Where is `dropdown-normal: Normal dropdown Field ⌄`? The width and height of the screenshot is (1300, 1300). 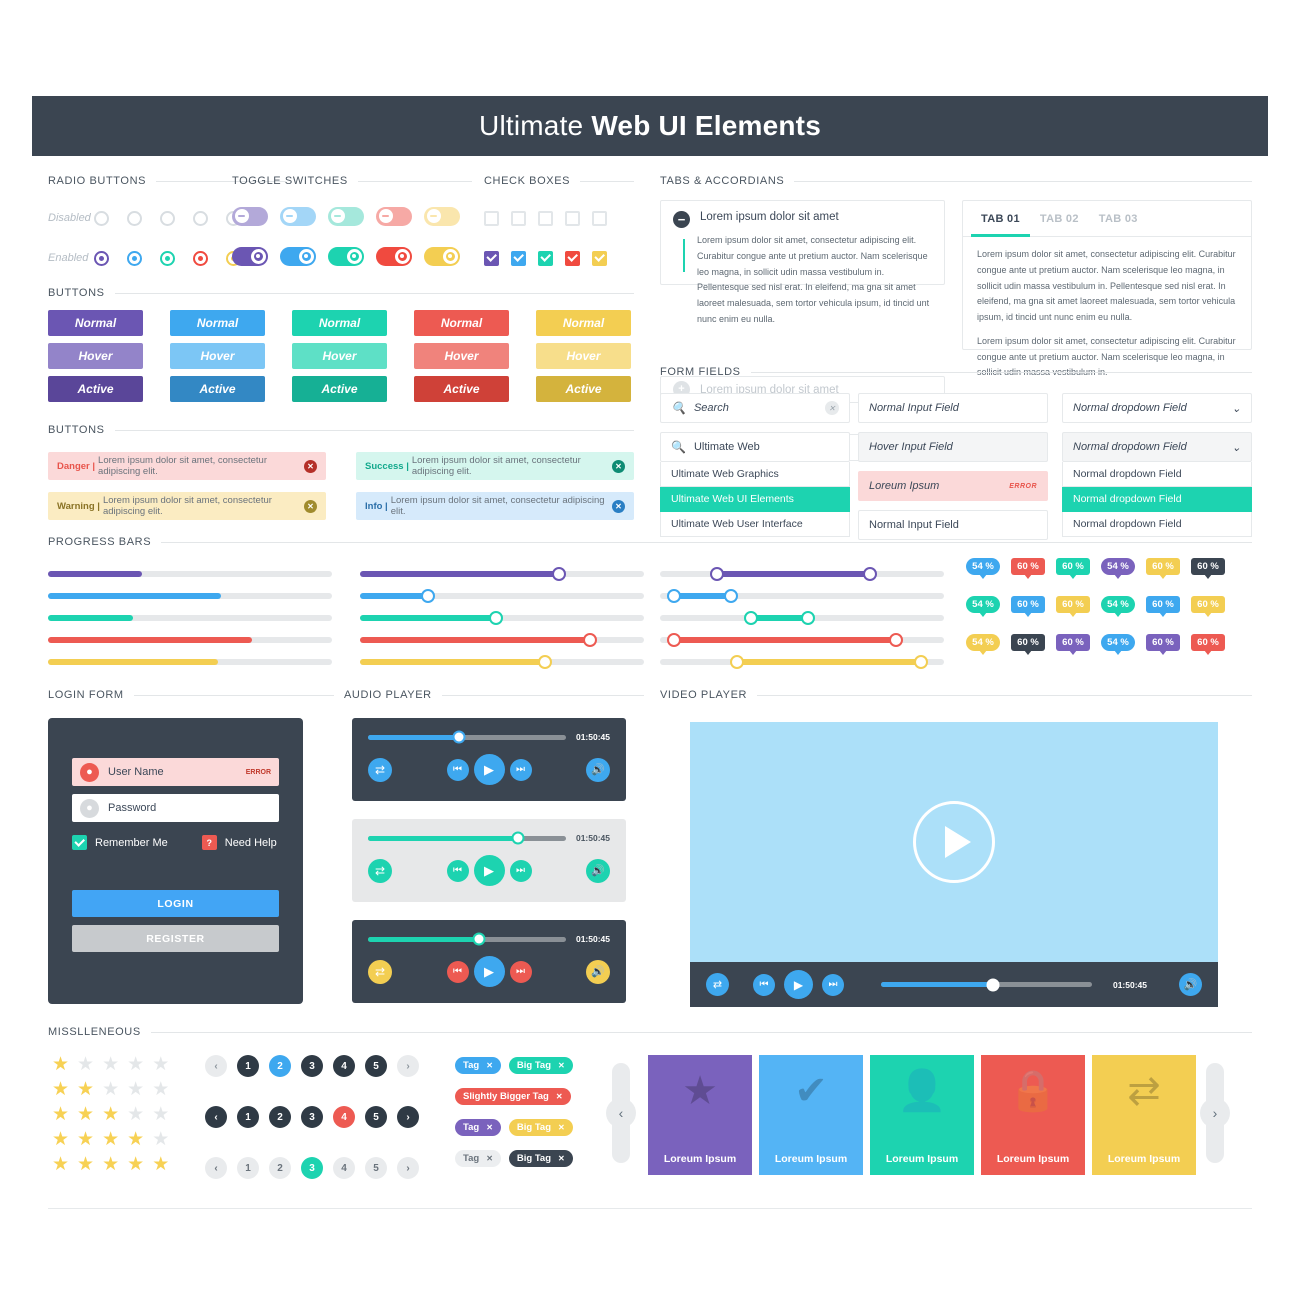 dropdown-normal: Normal dropdown Field ⌄ is located at coordinates (1157, 408).